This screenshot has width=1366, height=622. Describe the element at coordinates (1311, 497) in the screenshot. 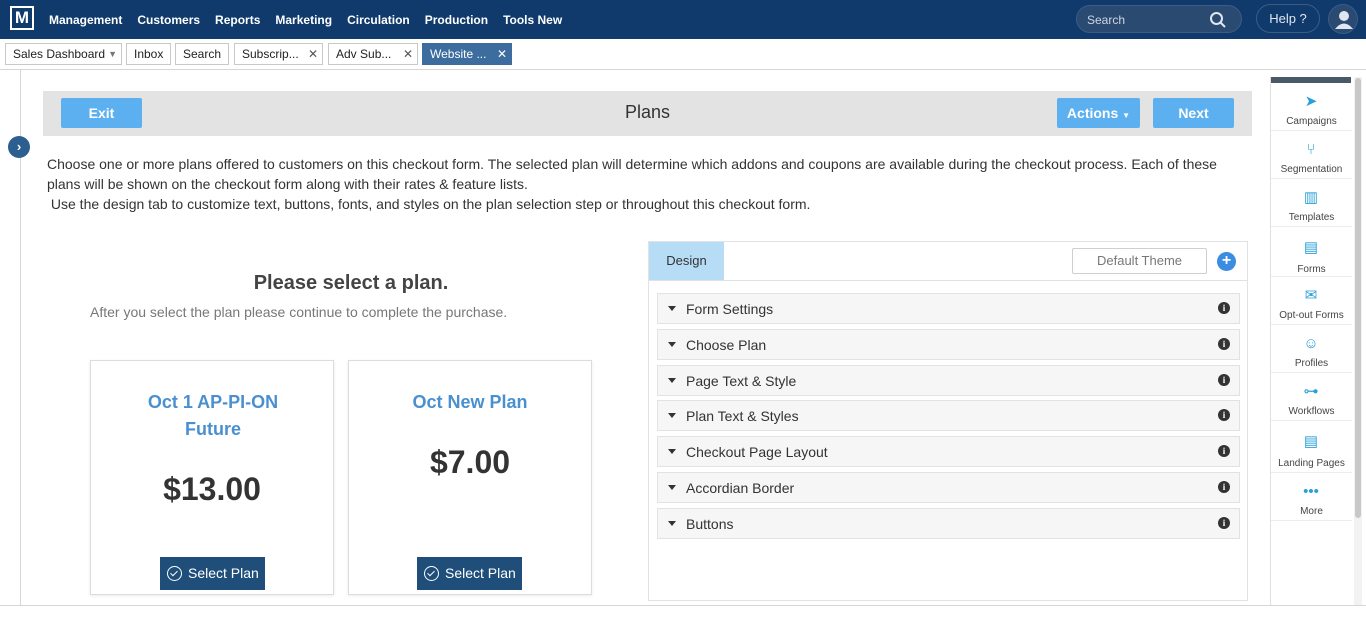

I see `sidebar-item-more: ••• More` at that location.